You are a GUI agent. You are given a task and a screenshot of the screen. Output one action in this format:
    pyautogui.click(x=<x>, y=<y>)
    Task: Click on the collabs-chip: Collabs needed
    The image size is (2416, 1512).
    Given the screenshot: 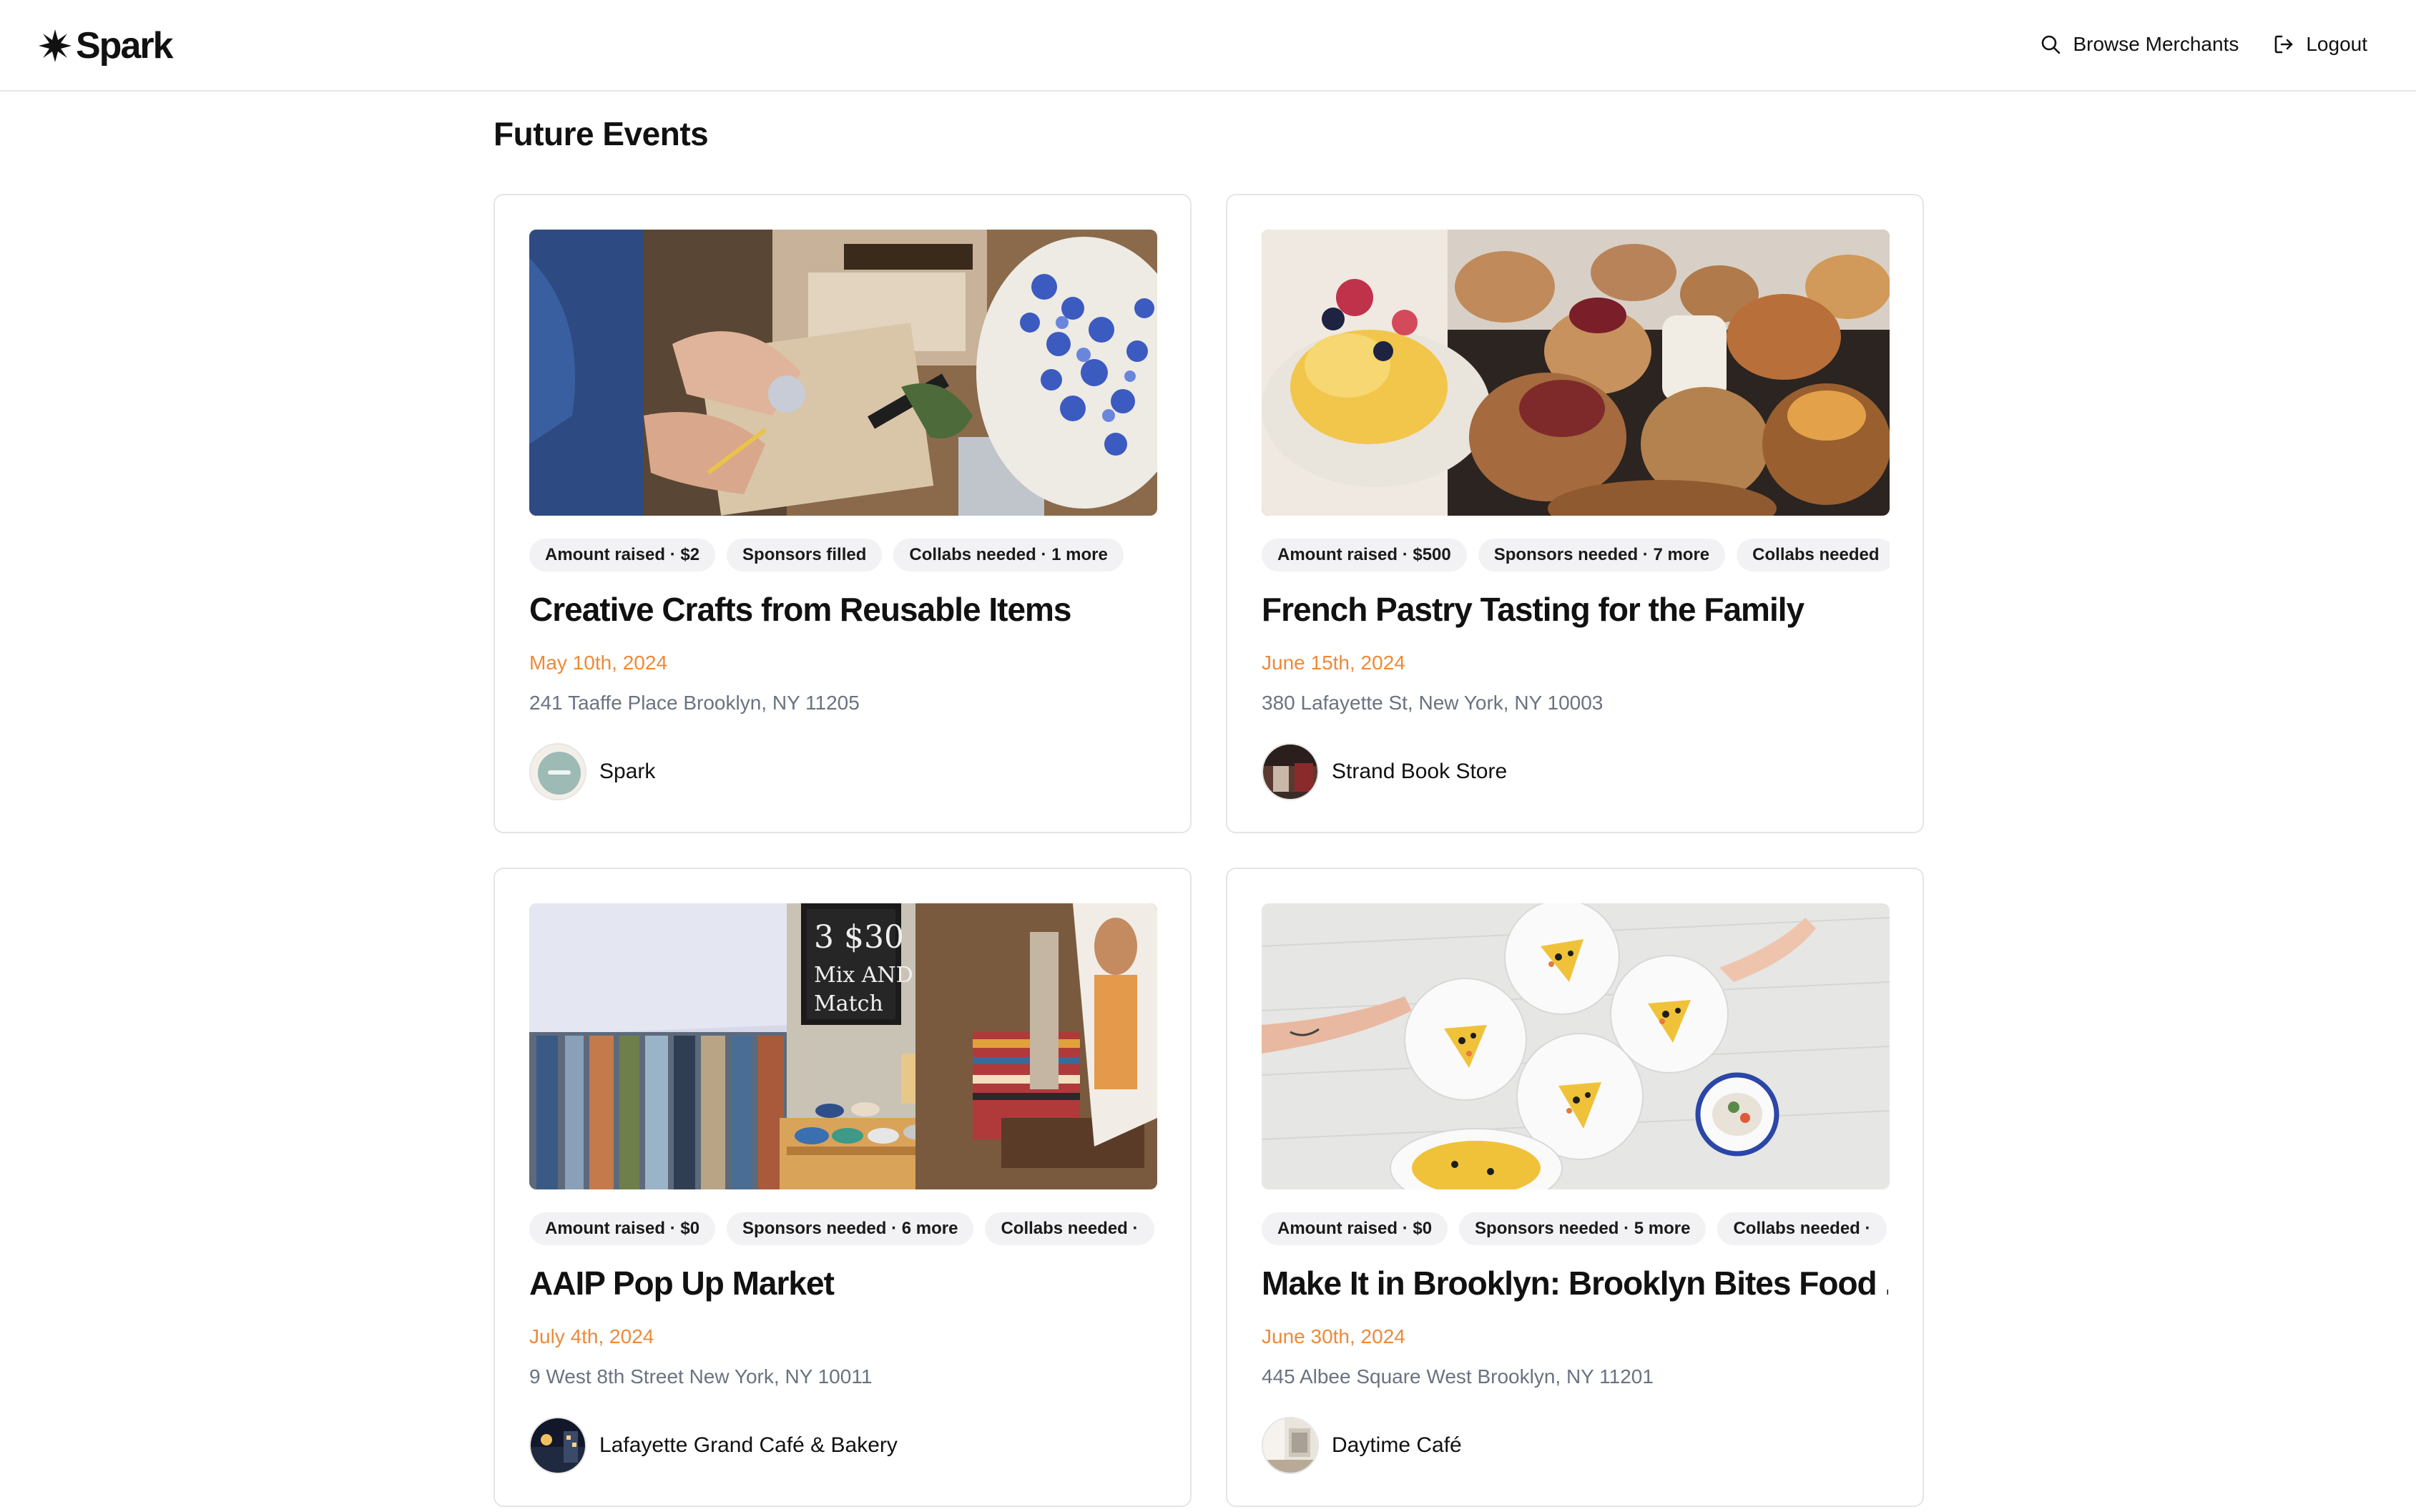 What is the action you would take?
    pyautogui.click(x=1813, y=555)
    